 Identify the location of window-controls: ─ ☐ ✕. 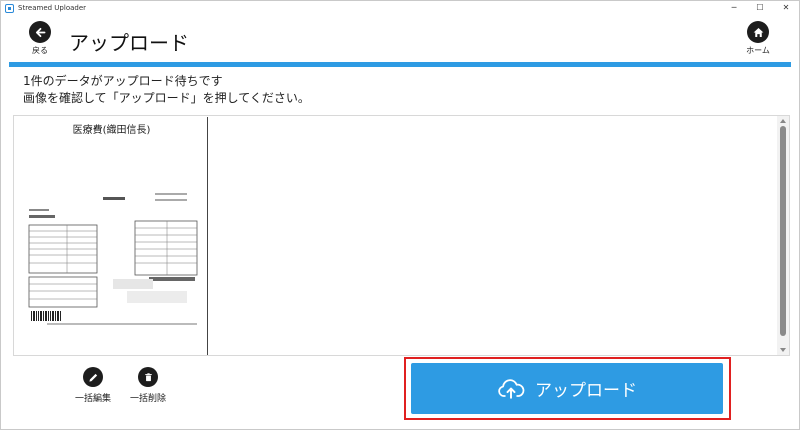
(760, 8).